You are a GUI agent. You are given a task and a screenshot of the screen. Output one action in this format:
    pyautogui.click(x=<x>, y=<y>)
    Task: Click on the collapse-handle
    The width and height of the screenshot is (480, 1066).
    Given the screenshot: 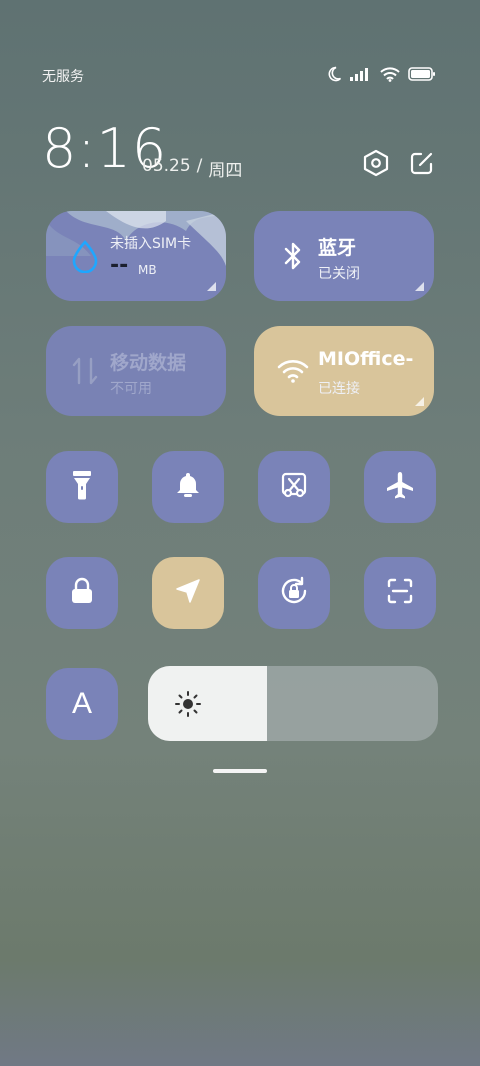 What is the action you would take?
    pyautogui.click(x=240, y=771)
    